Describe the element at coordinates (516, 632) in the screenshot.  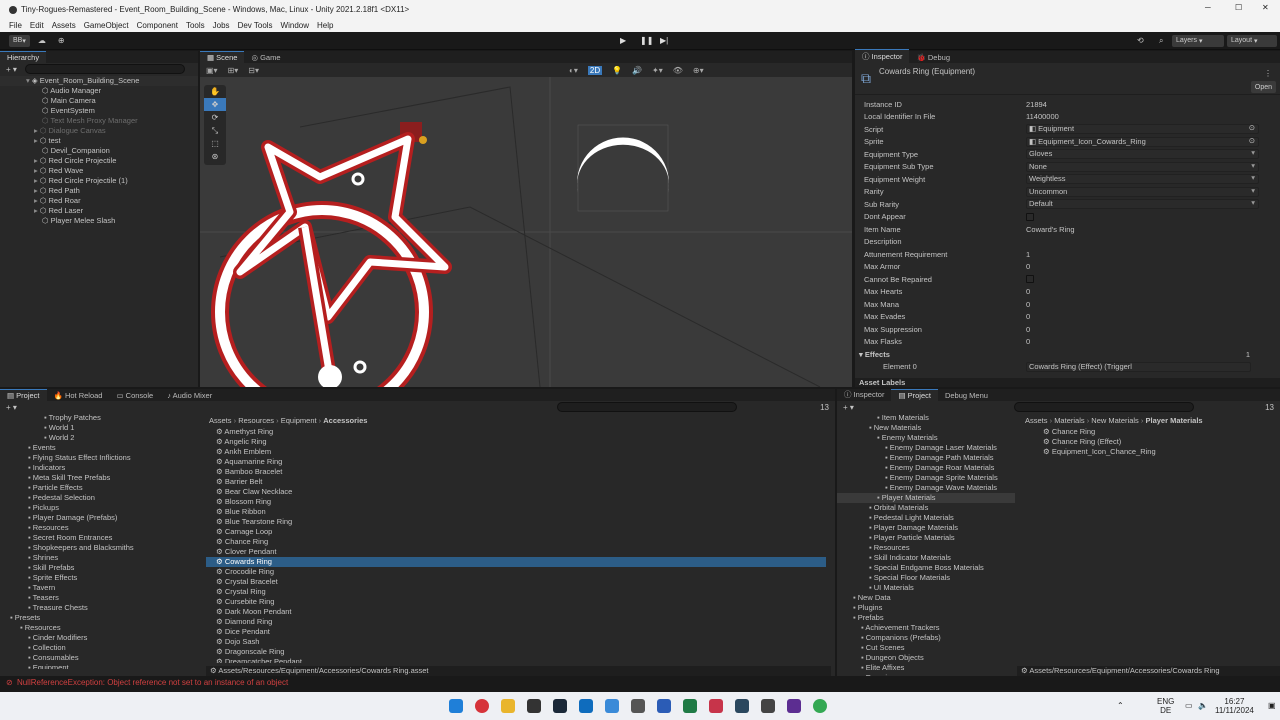
I see `asset-list-item: ⚙ Dice Pendant` at that location.